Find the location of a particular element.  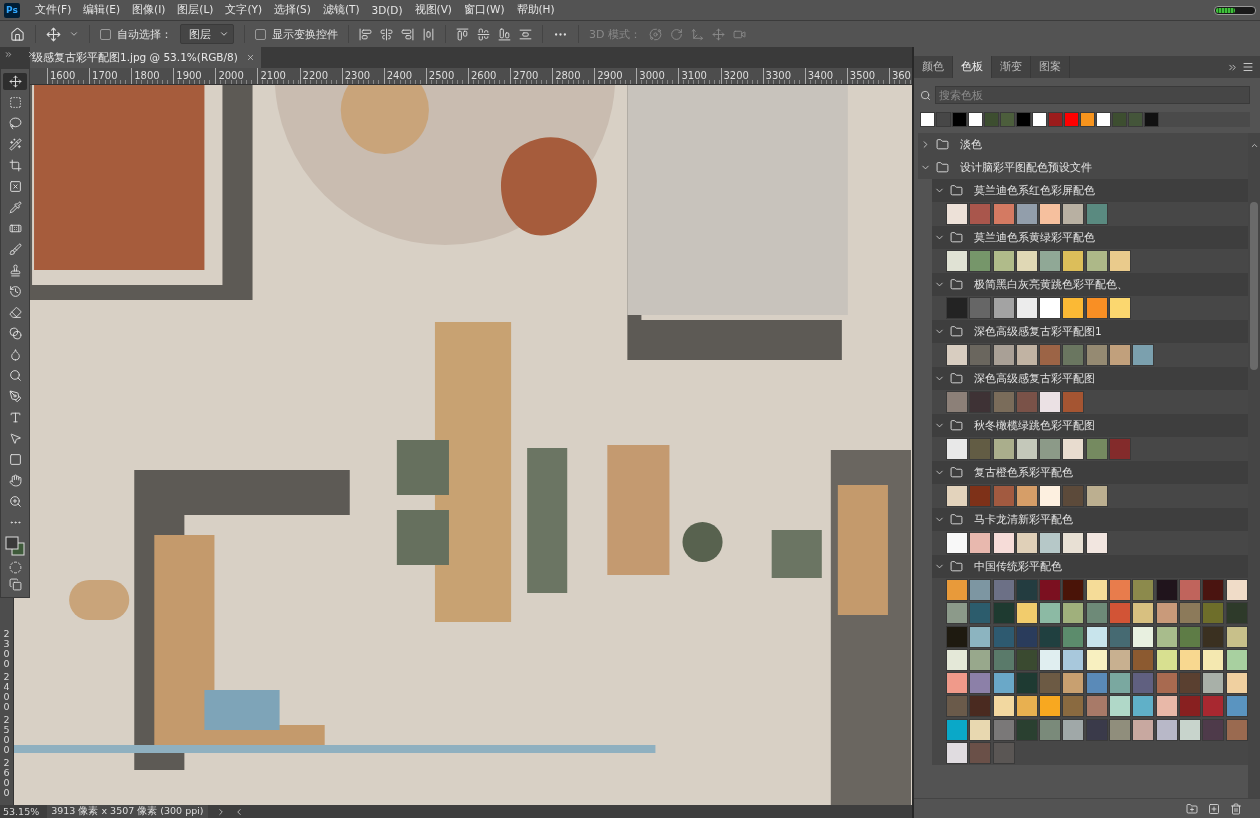

menu-item: 图层(L) is located at coordinates (195, 10).